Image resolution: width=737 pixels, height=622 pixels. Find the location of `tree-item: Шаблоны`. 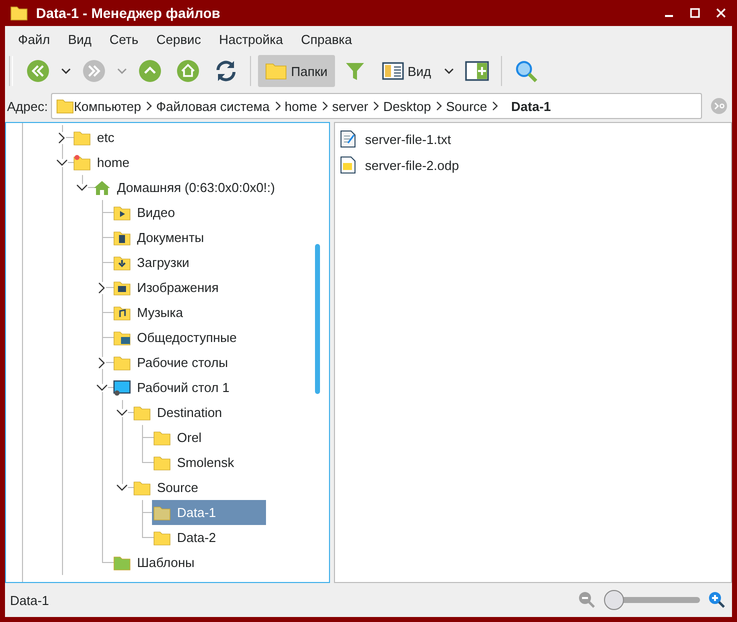

tree-item: Шаблоны is located at coordinates (158, 562).